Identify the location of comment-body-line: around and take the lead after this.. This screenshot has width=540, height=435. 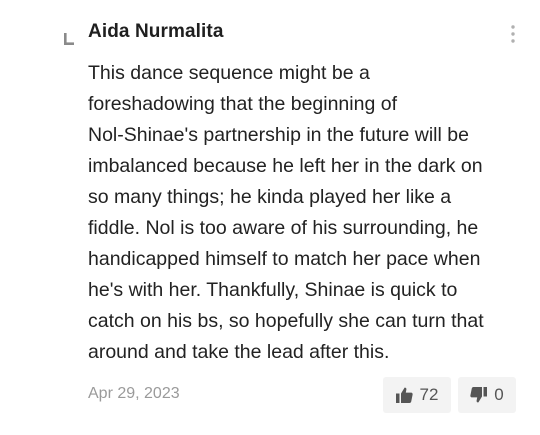
(239, 352).